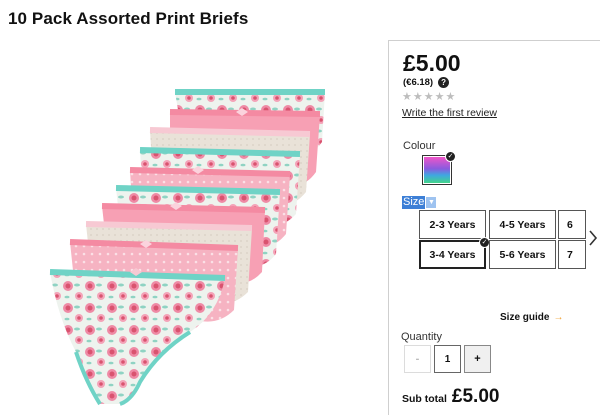 Image resolution: width=600 pixels, height=415 pixels. I want to click on size-guide-label: Size guide, so click(525, 317).